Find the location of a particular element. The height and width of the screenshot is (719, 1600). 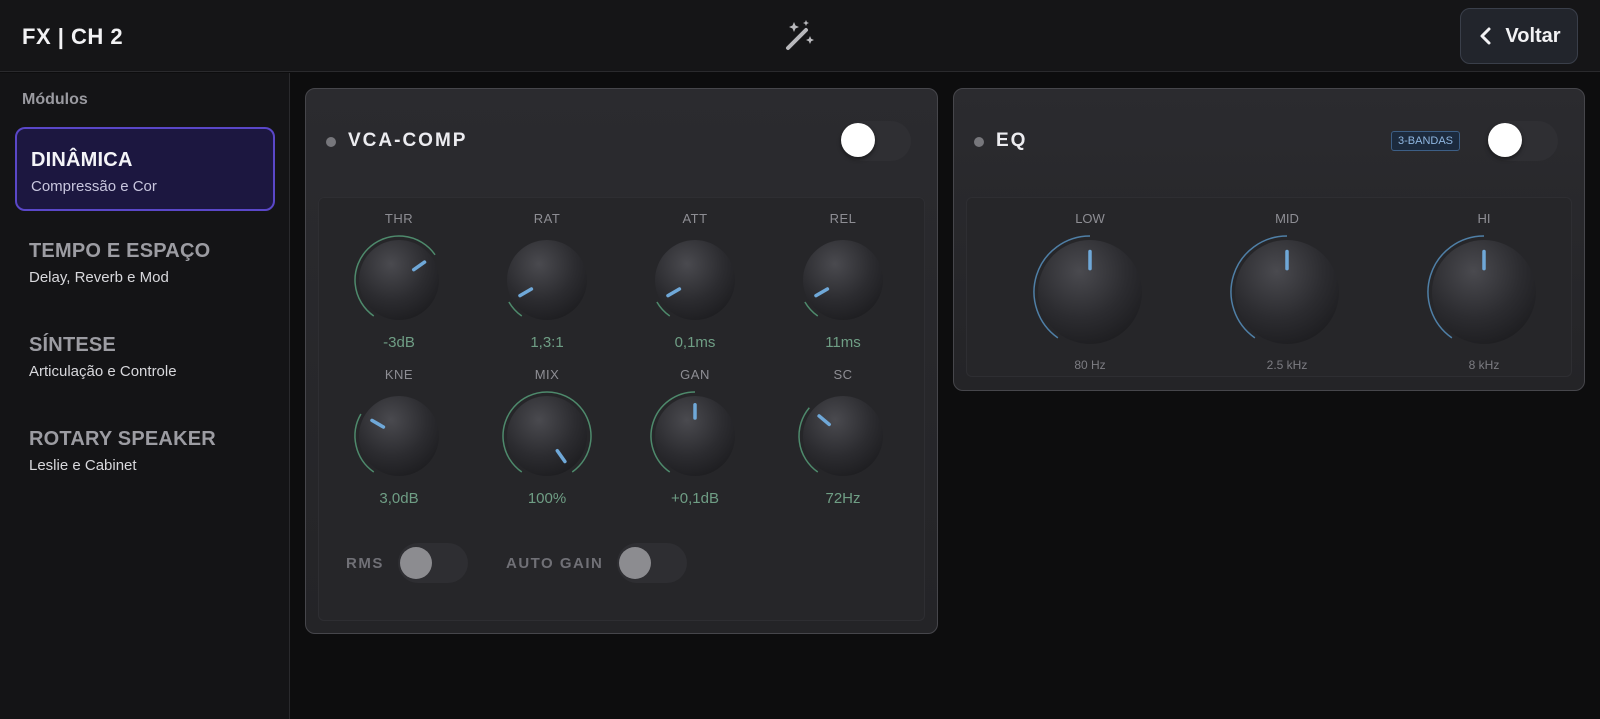

auto-gain-toggle is located at coordinates (652, 563).